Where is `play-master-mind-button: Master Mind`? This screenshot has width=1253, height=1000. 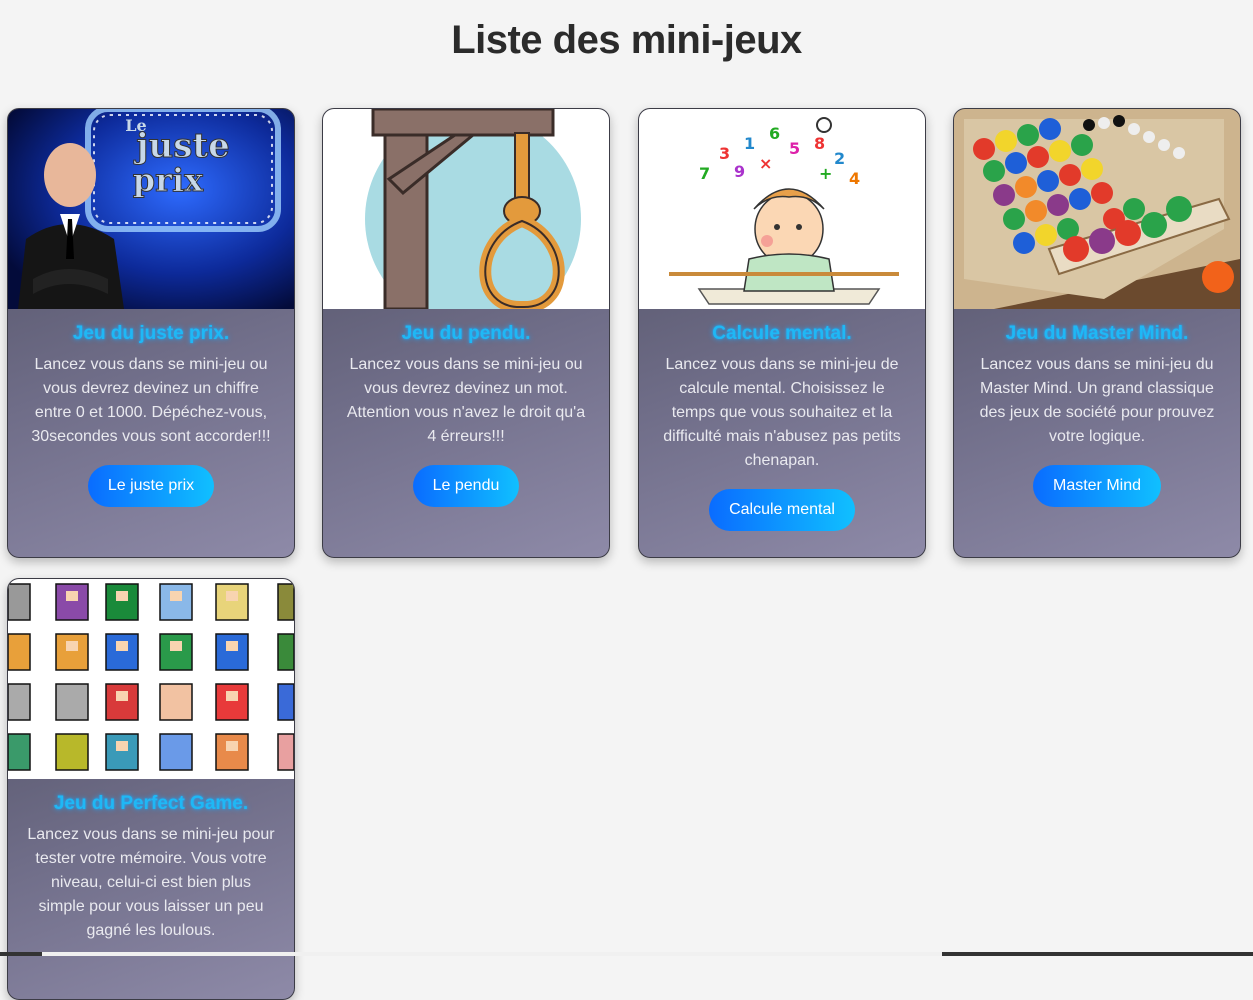
play-master-mind-button: Master Mind is located at coordinates (1097, 486).